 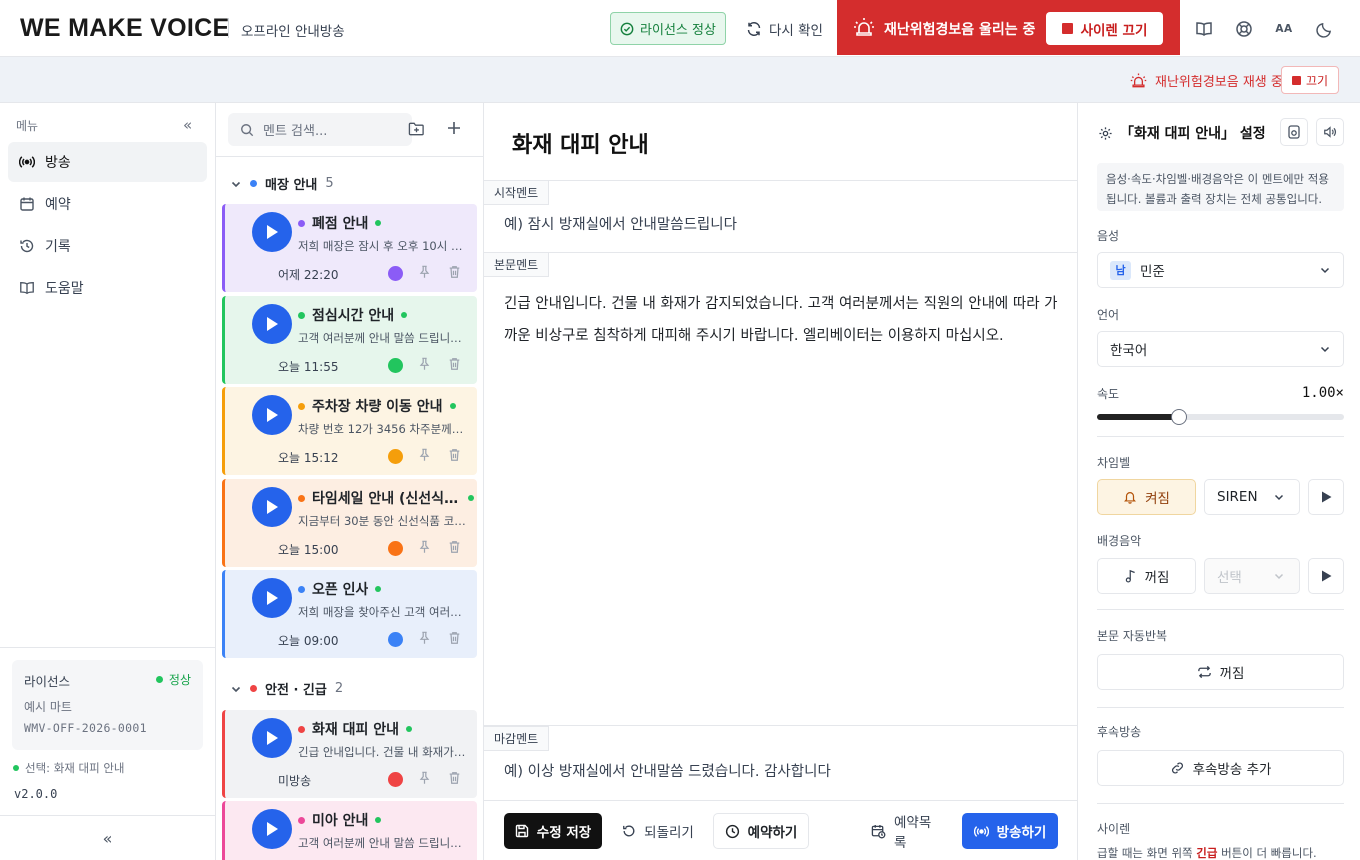 What do you see at coordinates (107, 837) in the screenshot?
I see `sidebar-collapse-bottom-button: «` at bounding box center [107, 837].